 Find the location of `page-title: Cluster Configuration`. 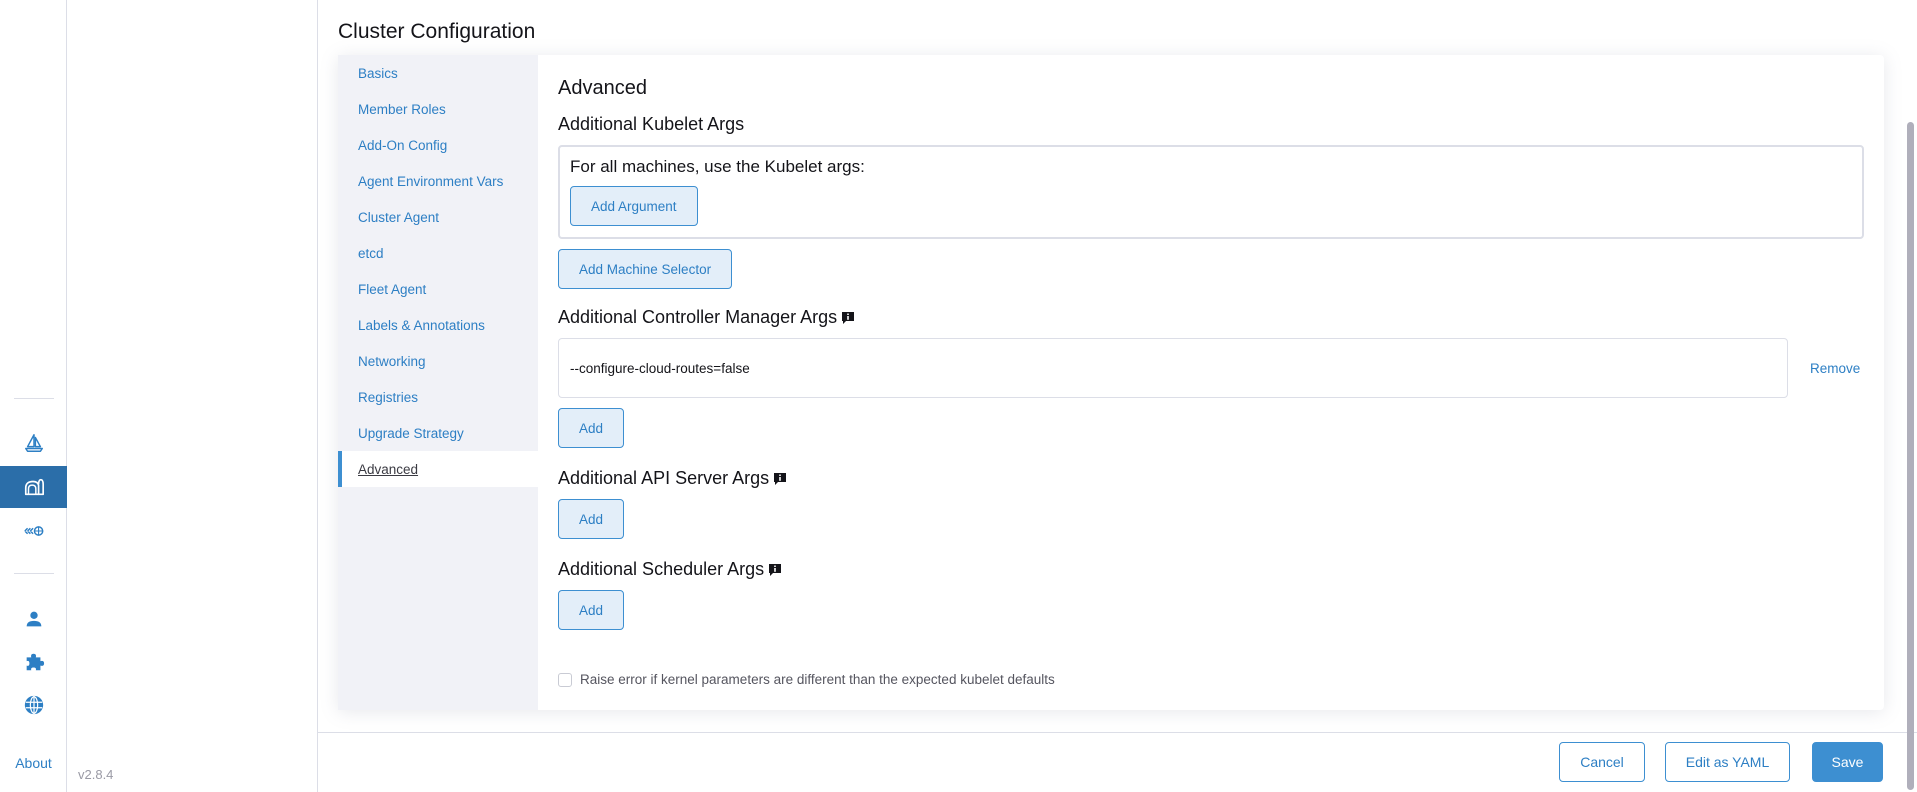

page-title: Cluster Configuration is located at coordinates (437, 31).